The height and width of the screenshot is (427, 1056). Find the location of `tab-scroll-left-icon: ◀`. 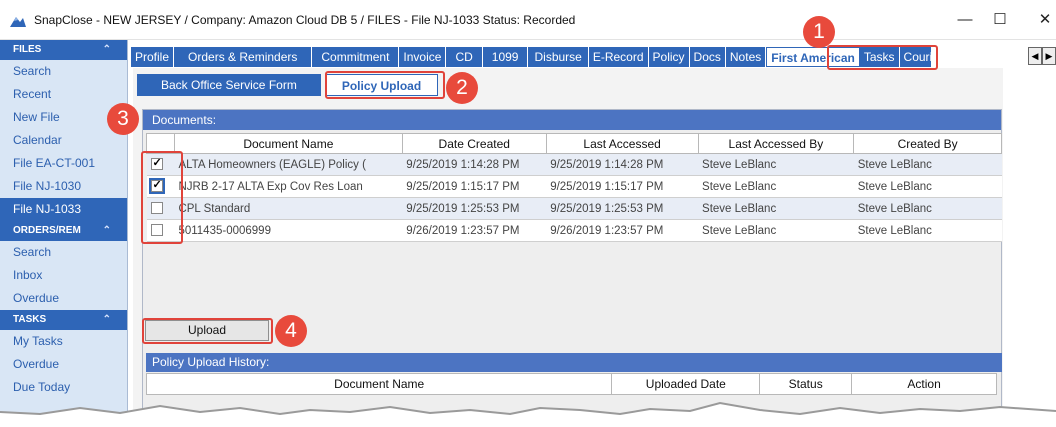

tab-scroll-left-icon: ◀ is located at coordinates (1035, 56).